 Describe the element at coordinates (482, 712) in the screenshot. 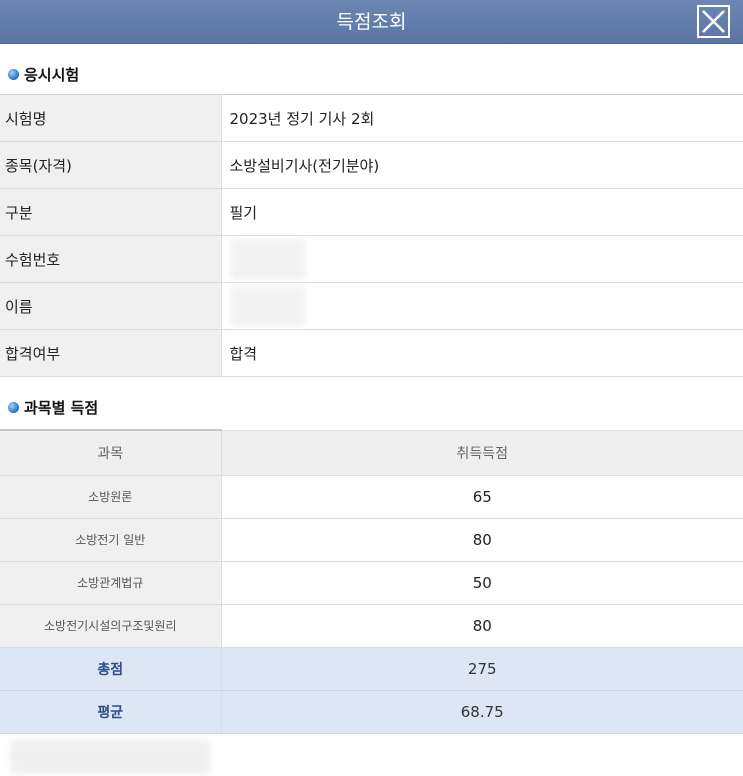

I see `average-value: 68.75` at that location.